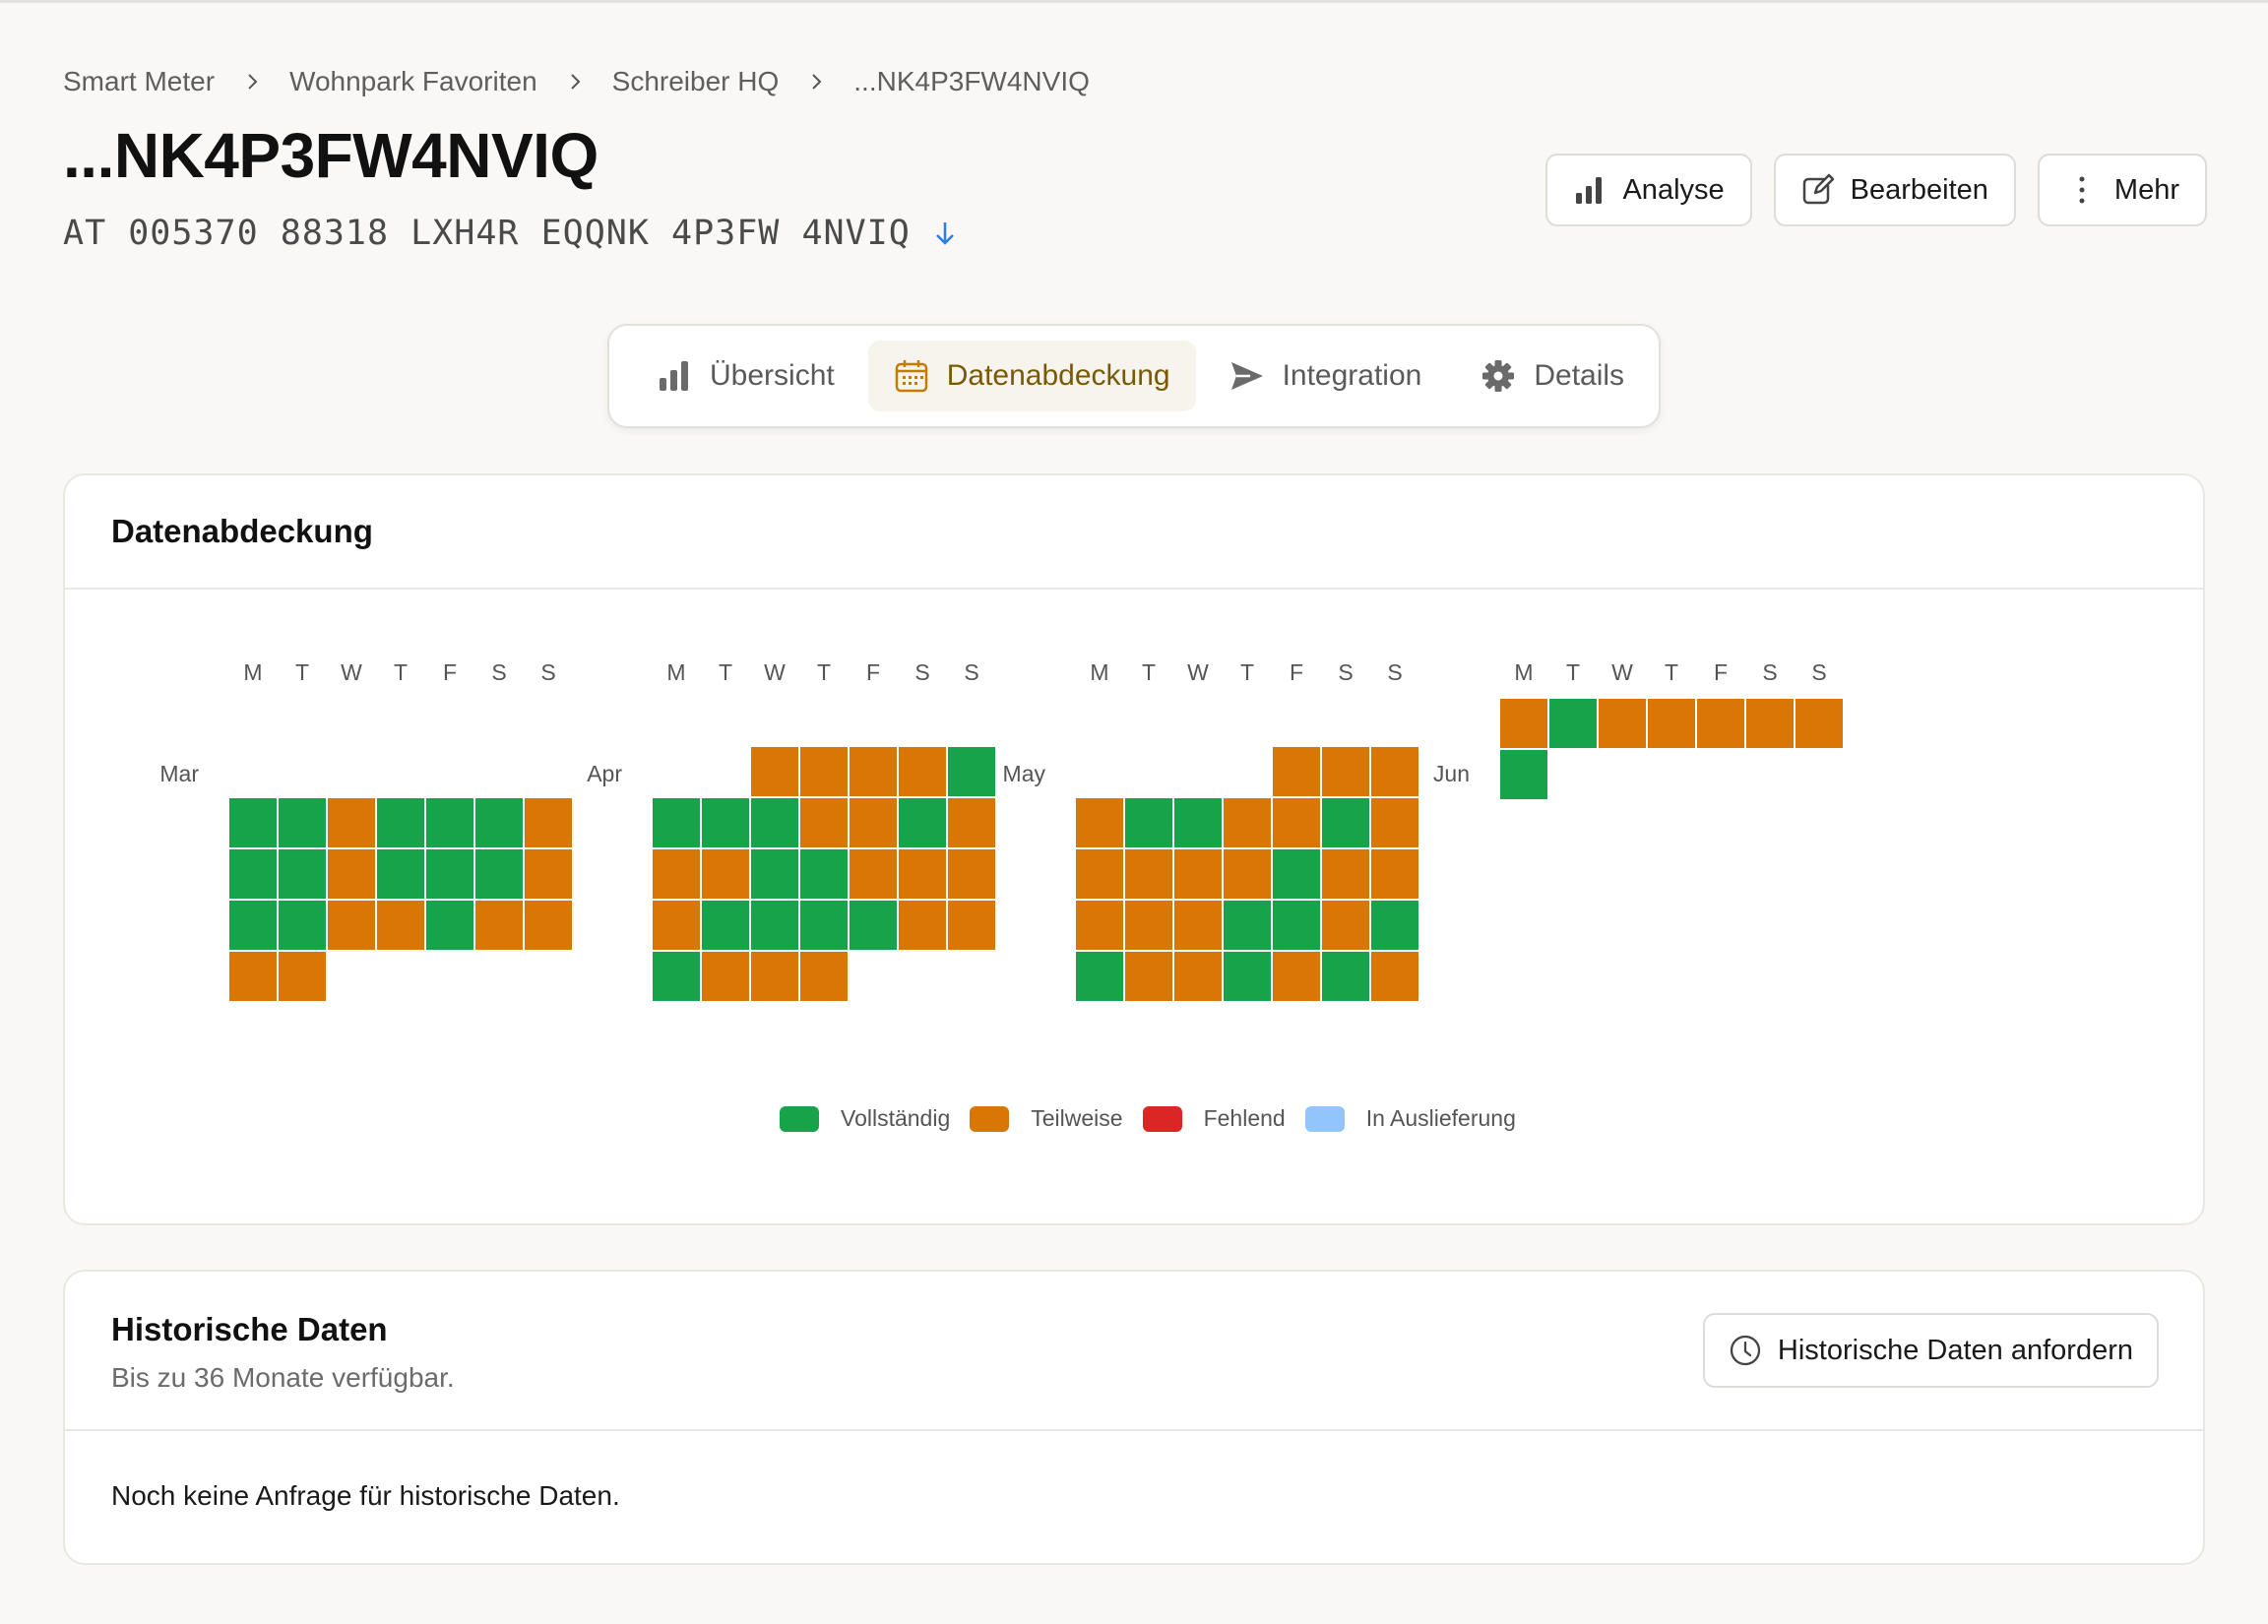 The width and height of the screenshot is (2268, 1624). What do you see at coordinates (1552, 376) in the screenshot?
I see `tab-details: Details` at bounding box center [1552, 376].